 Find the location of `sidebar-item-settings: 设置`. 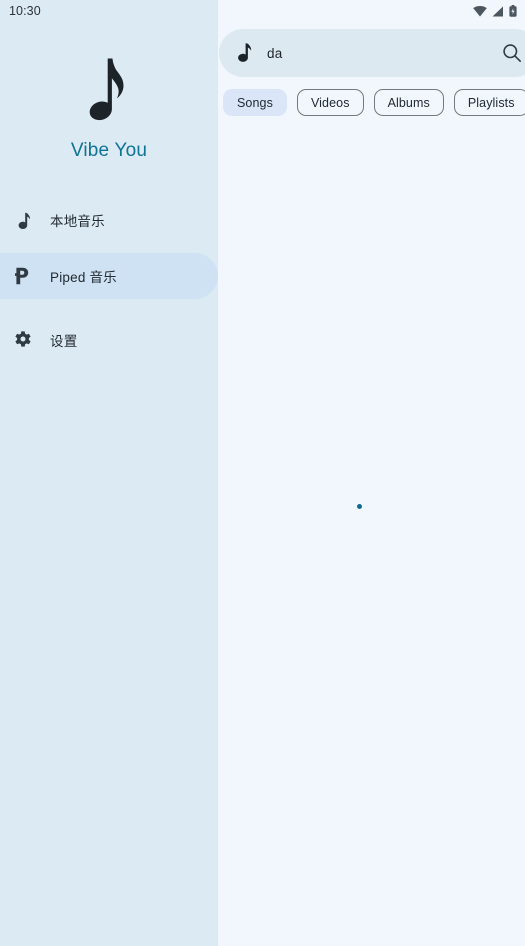

sidebar-item-settings: 设置 is located at coordinates (109, 340).